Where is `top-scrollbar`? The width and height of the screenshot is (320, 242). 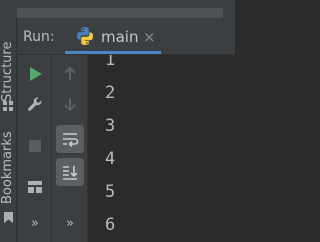 top-scrollbar is located at coordinates (120, 13).